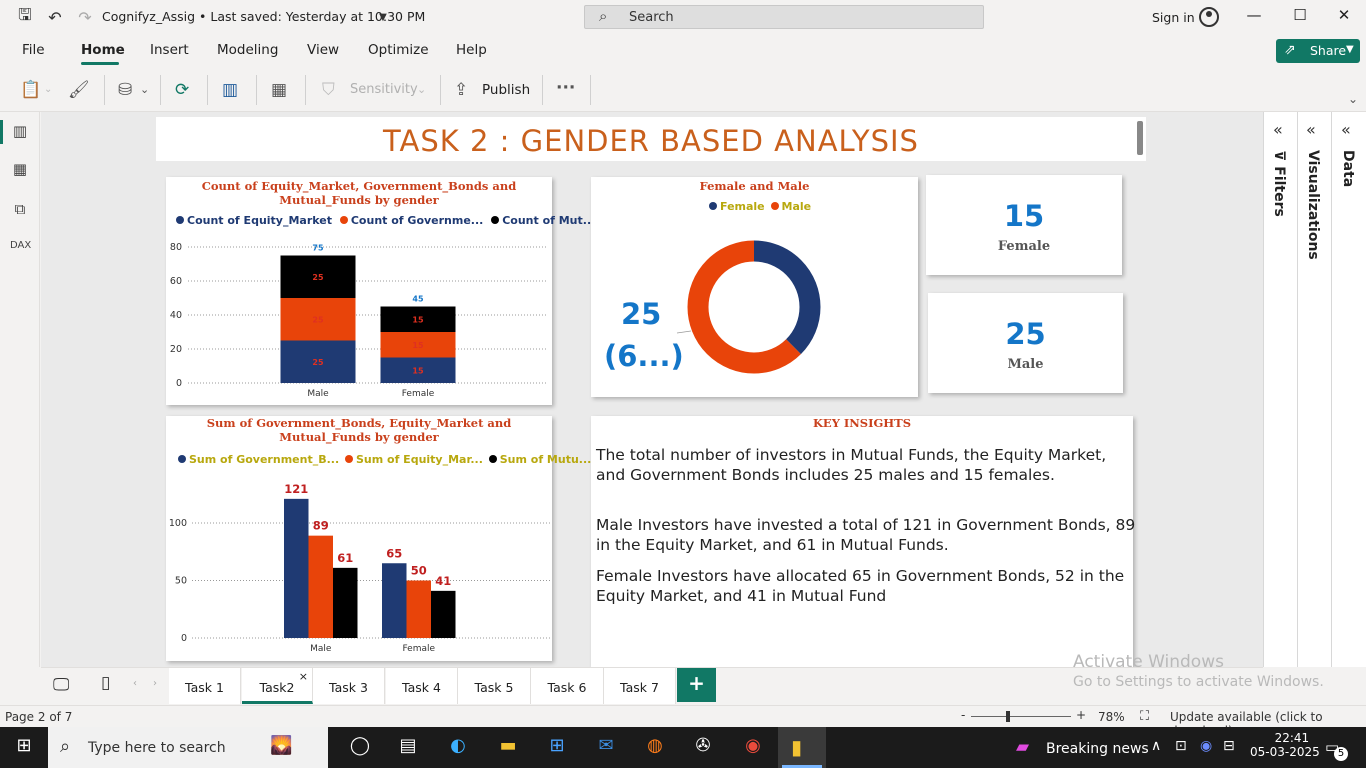 Image resolution: width=1366 pixels, height=768 pixels. Describe the element at coordinates (1353, 99) in the screenshot. I see `collapse-ribbon-icon: ⌄` at that location.